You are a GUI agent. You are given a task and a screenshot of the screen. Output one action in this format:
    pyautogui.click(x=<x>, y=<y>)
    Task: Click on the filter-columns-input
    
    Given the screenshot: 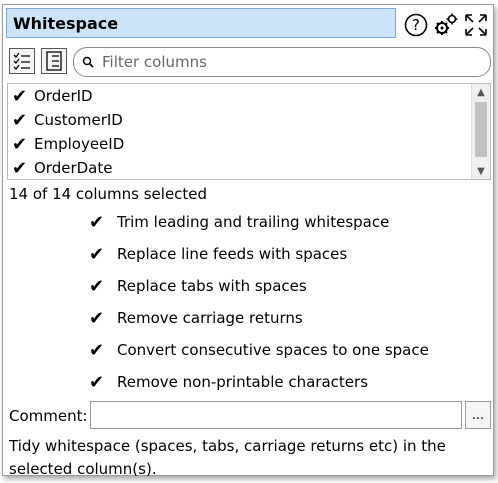 What is the action you would take?
    pyautogui.click(x=287, y=62)
    